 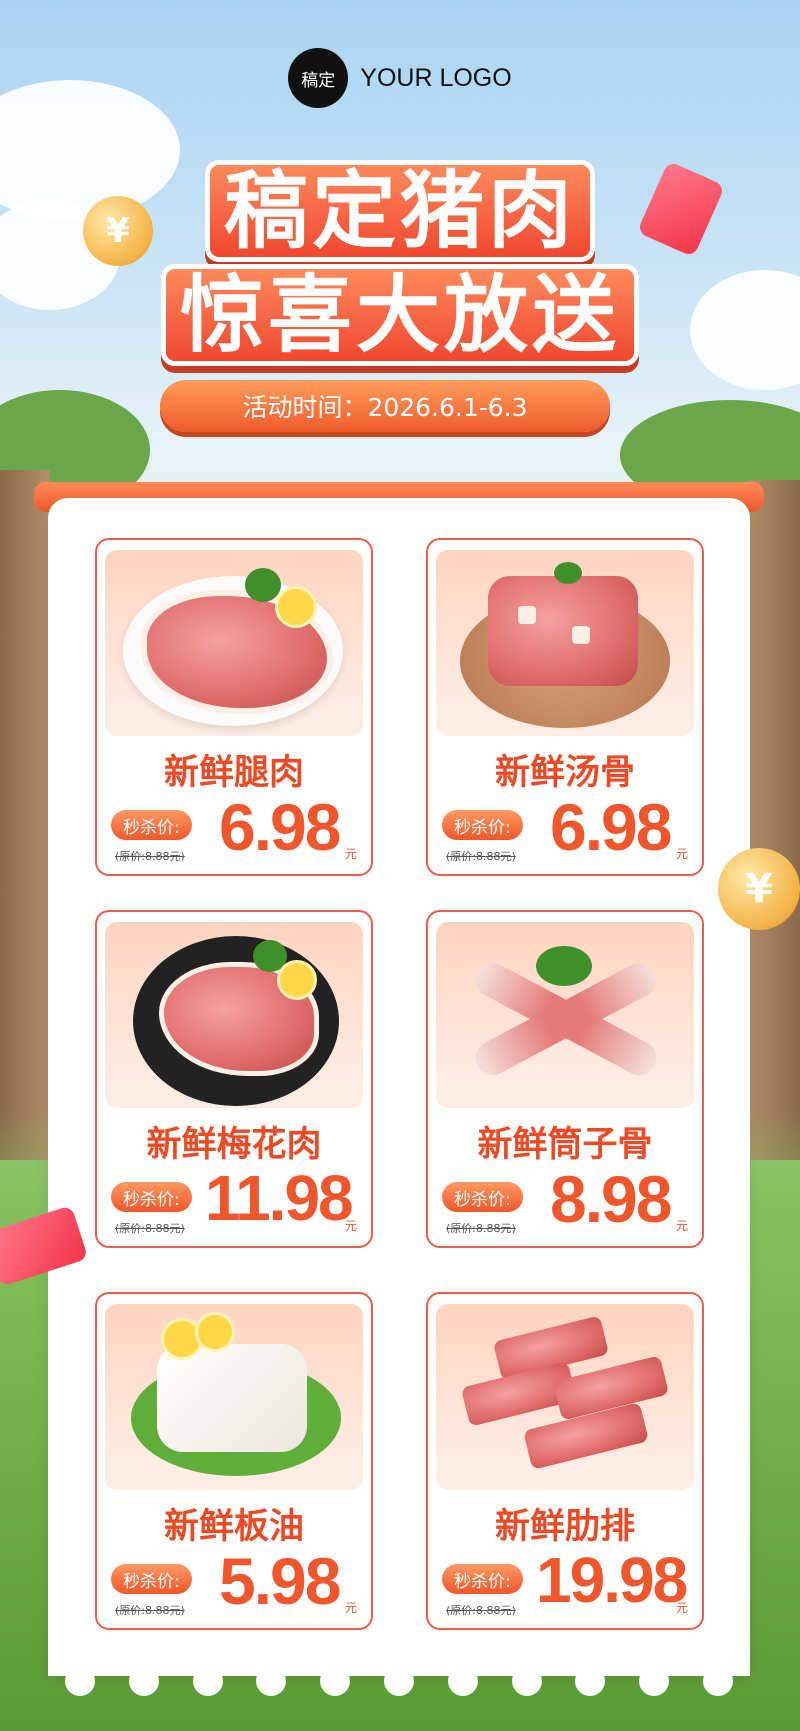 I want to click on marrow-bone-image, so click(x=565, y=1015).